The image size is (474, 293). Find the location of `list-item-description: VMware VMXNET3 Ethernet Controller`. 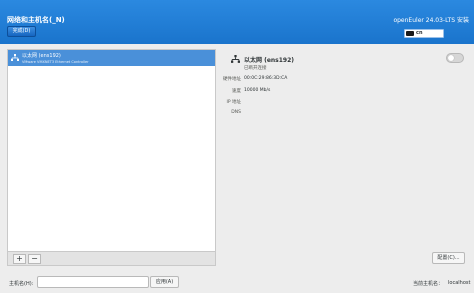

list-item-description: VMware VMXNET3 Ethernet Controller is located at coordinates (55, 62).